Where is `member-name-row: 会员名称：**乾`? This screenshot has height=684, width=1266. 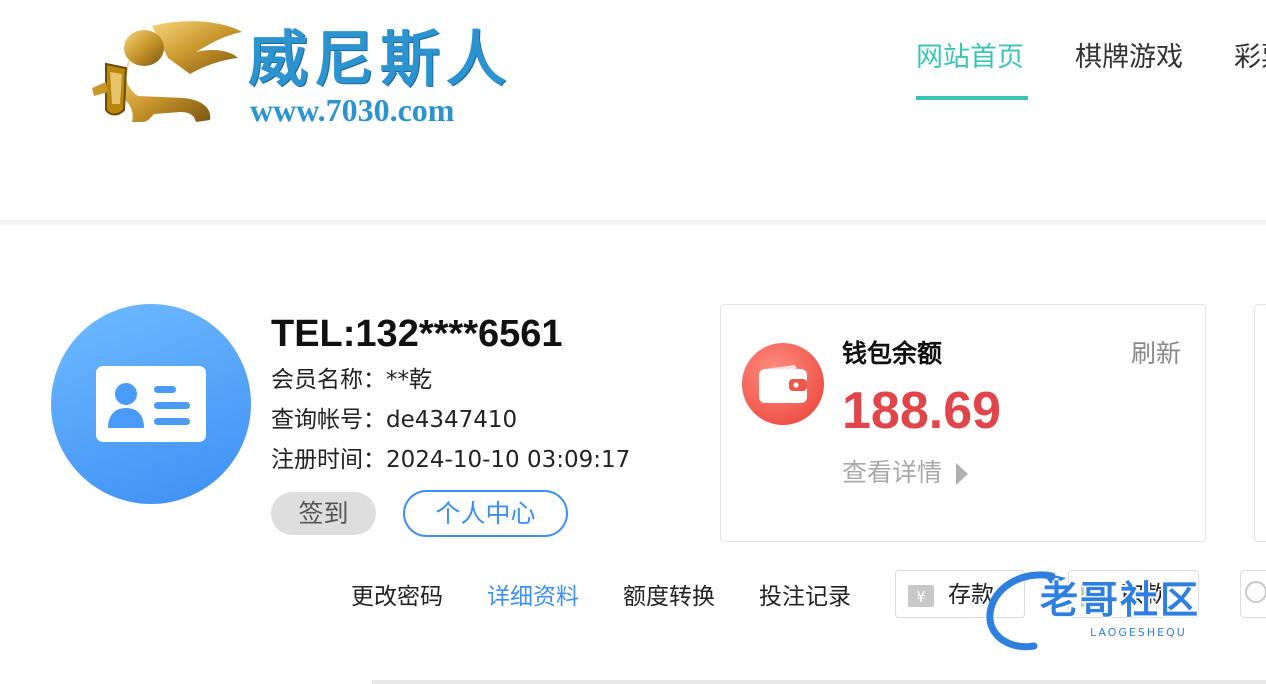 member-name-row: 会员名称：**乾 is located at coordinates (351, 380).